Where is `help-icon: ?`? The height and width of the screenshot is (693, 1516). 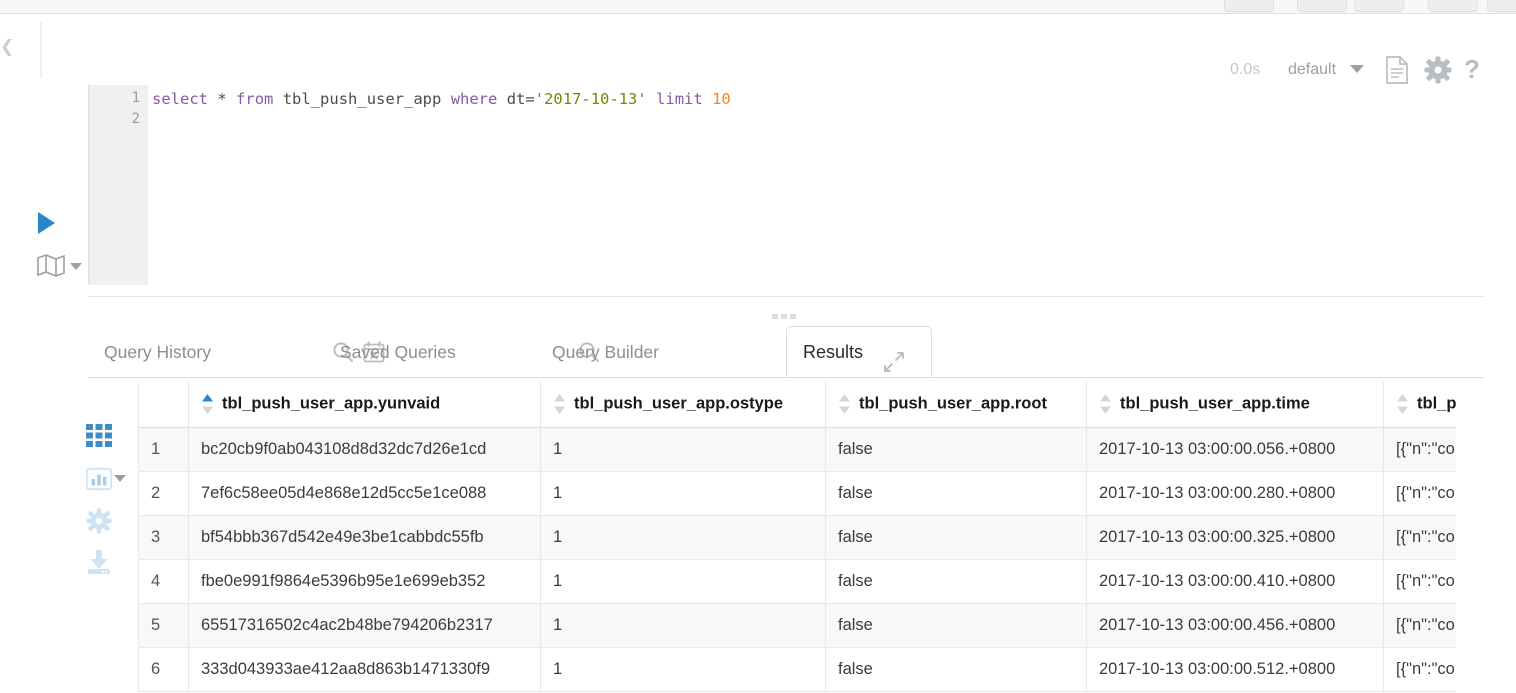 help-icon: ? is located at coordinates (1472, 69).